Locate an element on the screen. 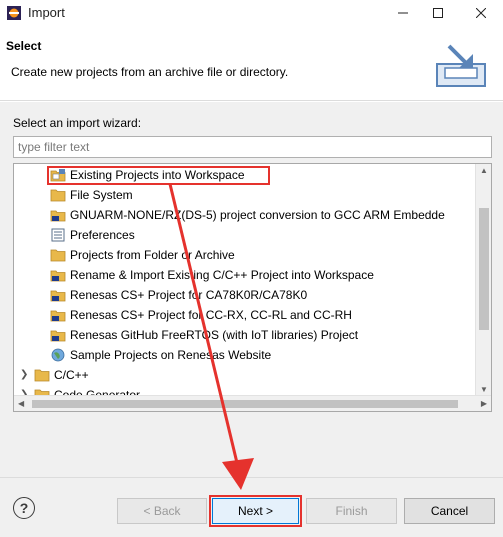 The width and height of the screenshot is (503, 537). vertical-scroll-thumb is located at coordinates (484, 269).